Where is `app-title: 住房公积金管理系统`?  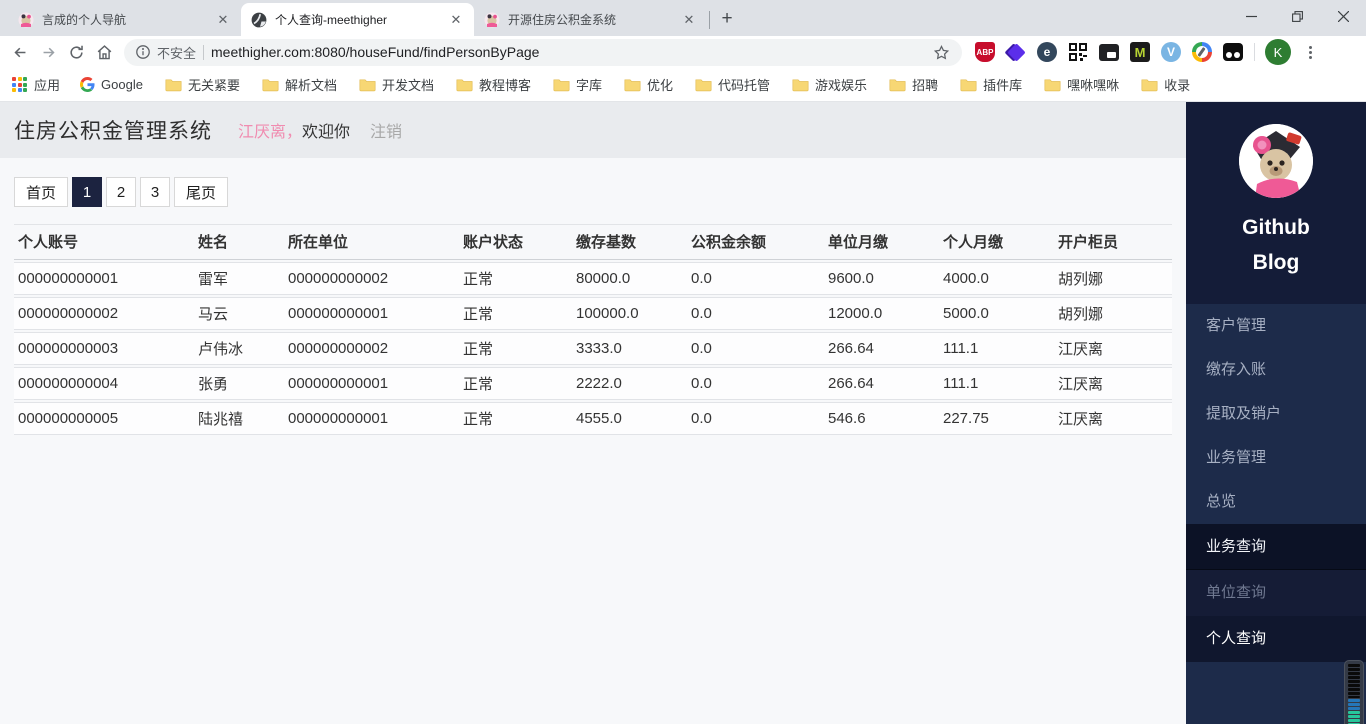 app-title: 住房公积金管理系统 is located at coordinates (113, 131).